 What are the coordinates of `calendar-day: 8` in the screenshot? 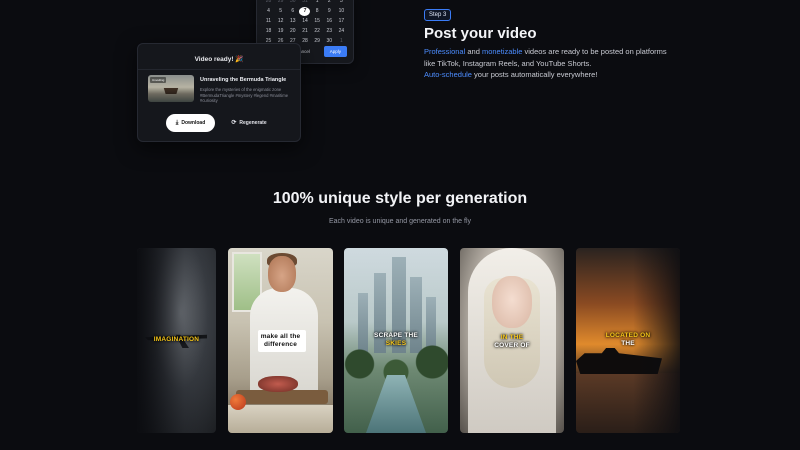 It's located at (317, 11).